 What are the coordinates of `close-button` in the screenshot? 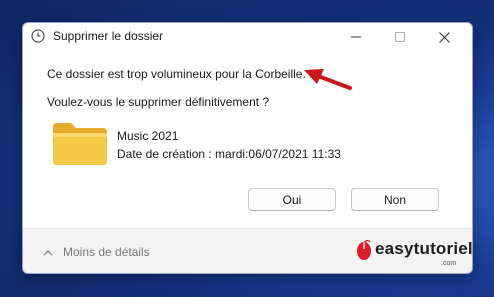 It's located at (444, 37).